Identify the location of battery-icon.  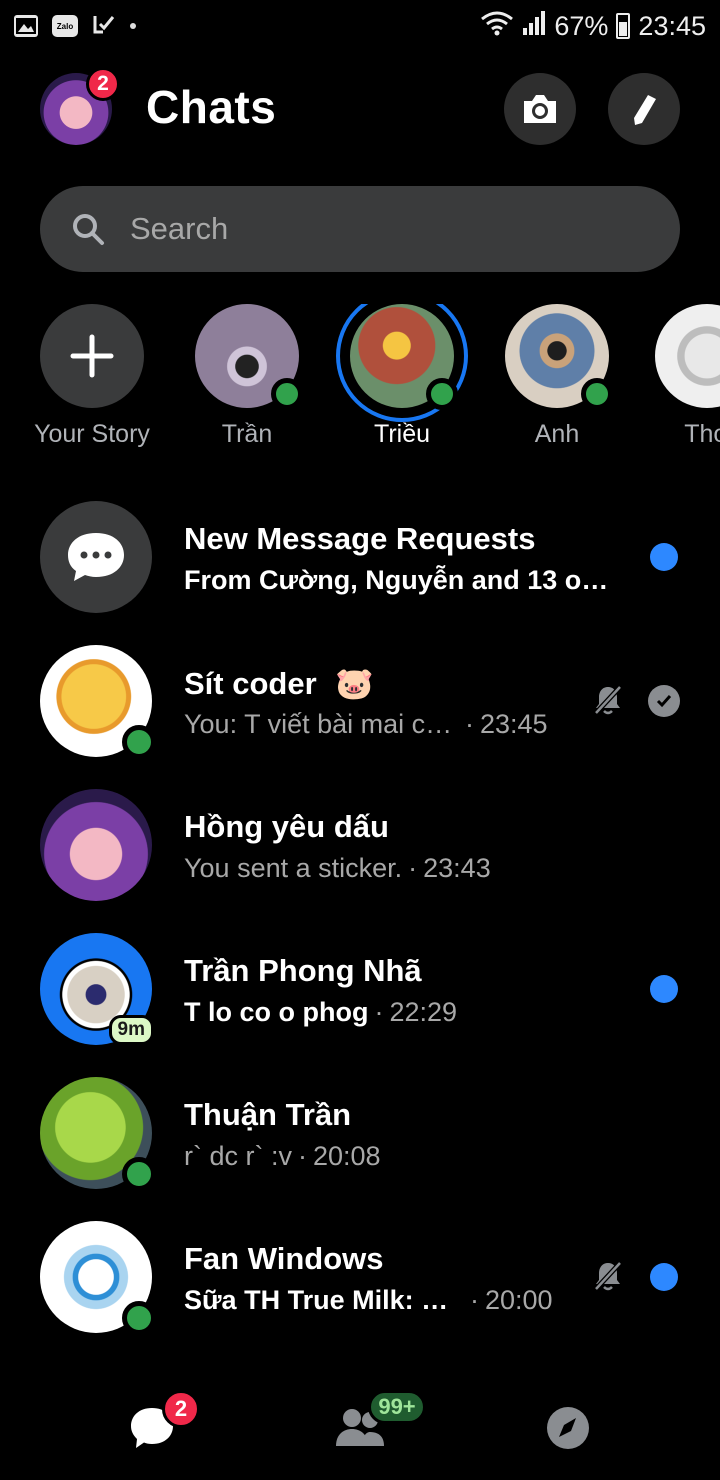
(623, 26).